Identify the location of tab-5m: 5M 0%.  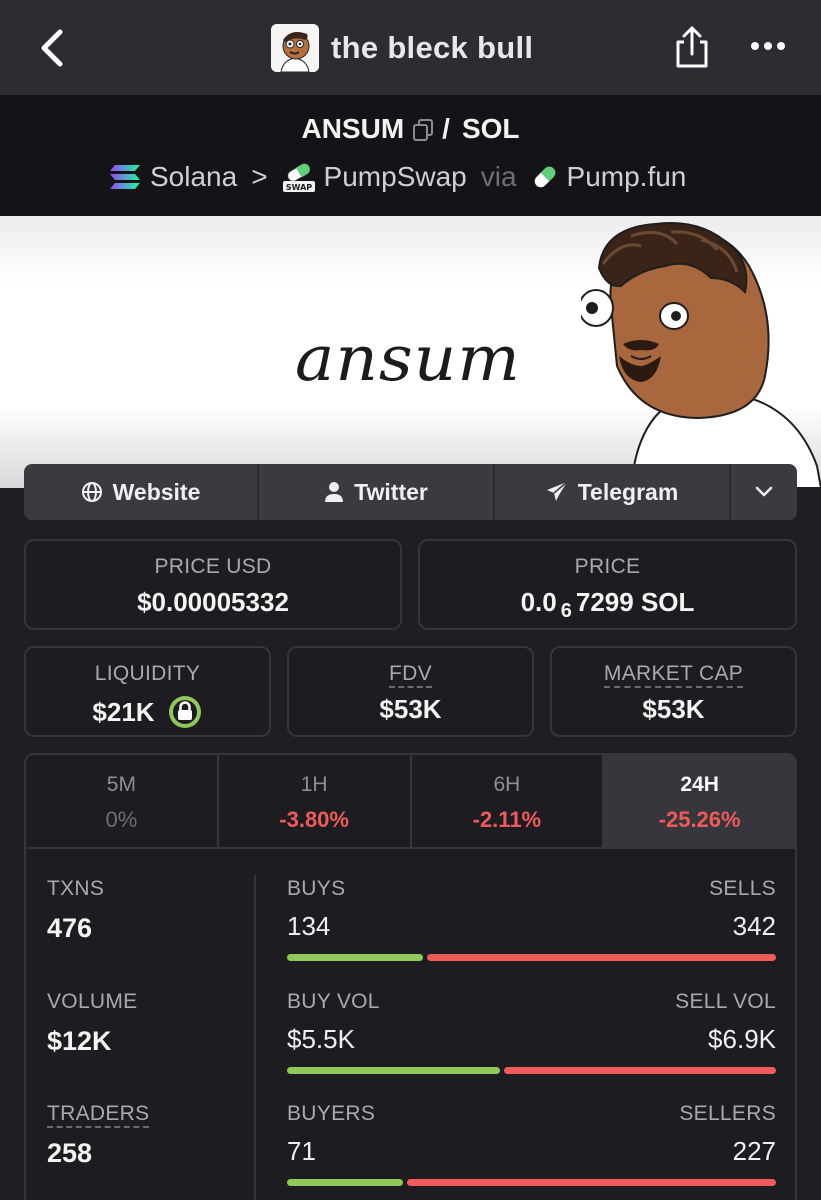
(122, 801).